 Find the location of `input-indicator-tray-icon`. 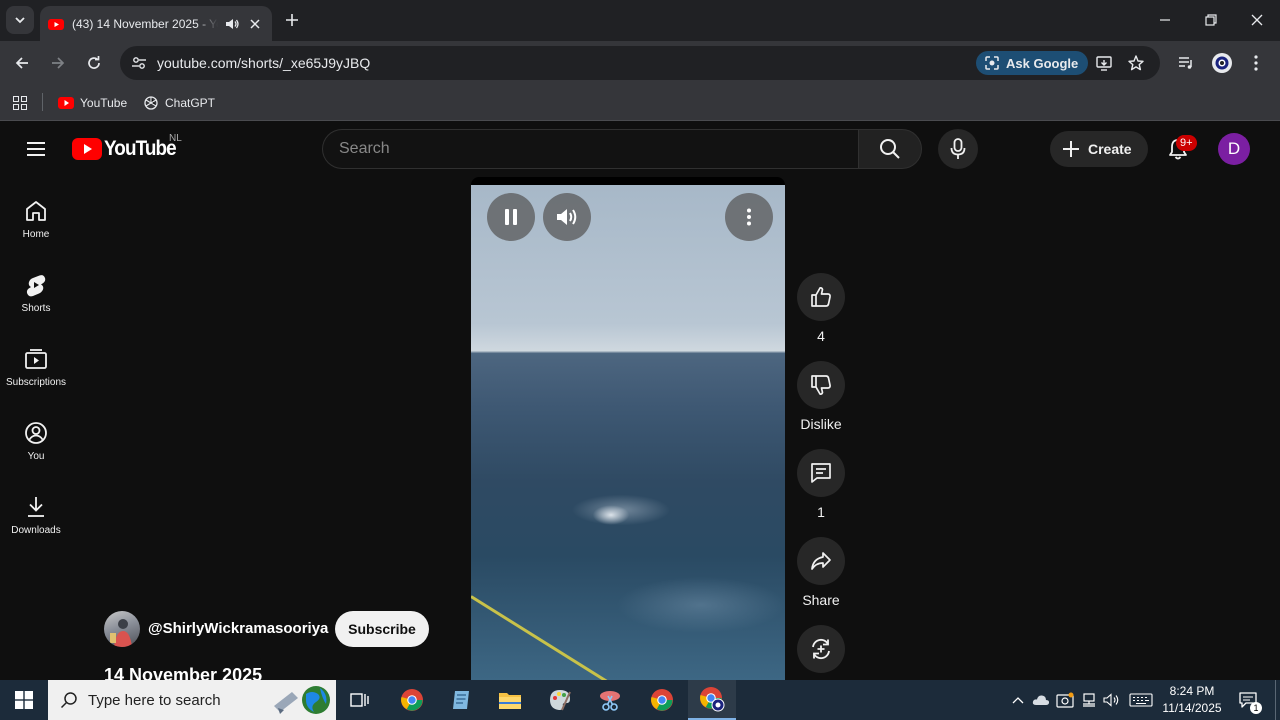

input-indicator-tray-icon is located at coordinates (1141, 700).